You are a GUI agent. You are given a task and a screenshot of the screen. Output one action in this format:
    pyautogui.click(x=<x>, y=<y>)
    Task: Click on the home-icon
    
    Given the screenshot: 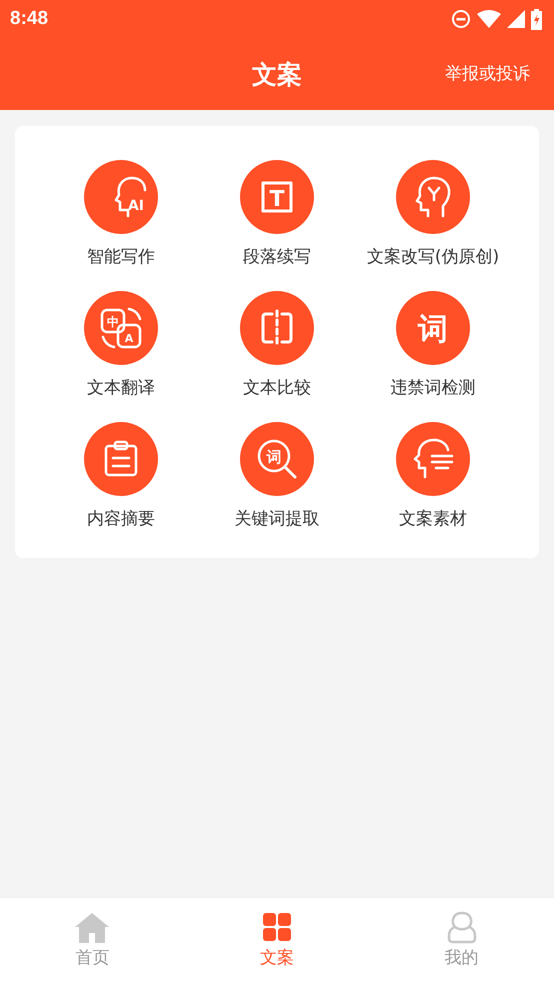 What is the action you would take?
    pyautogui.click(x=92, y=927)
    